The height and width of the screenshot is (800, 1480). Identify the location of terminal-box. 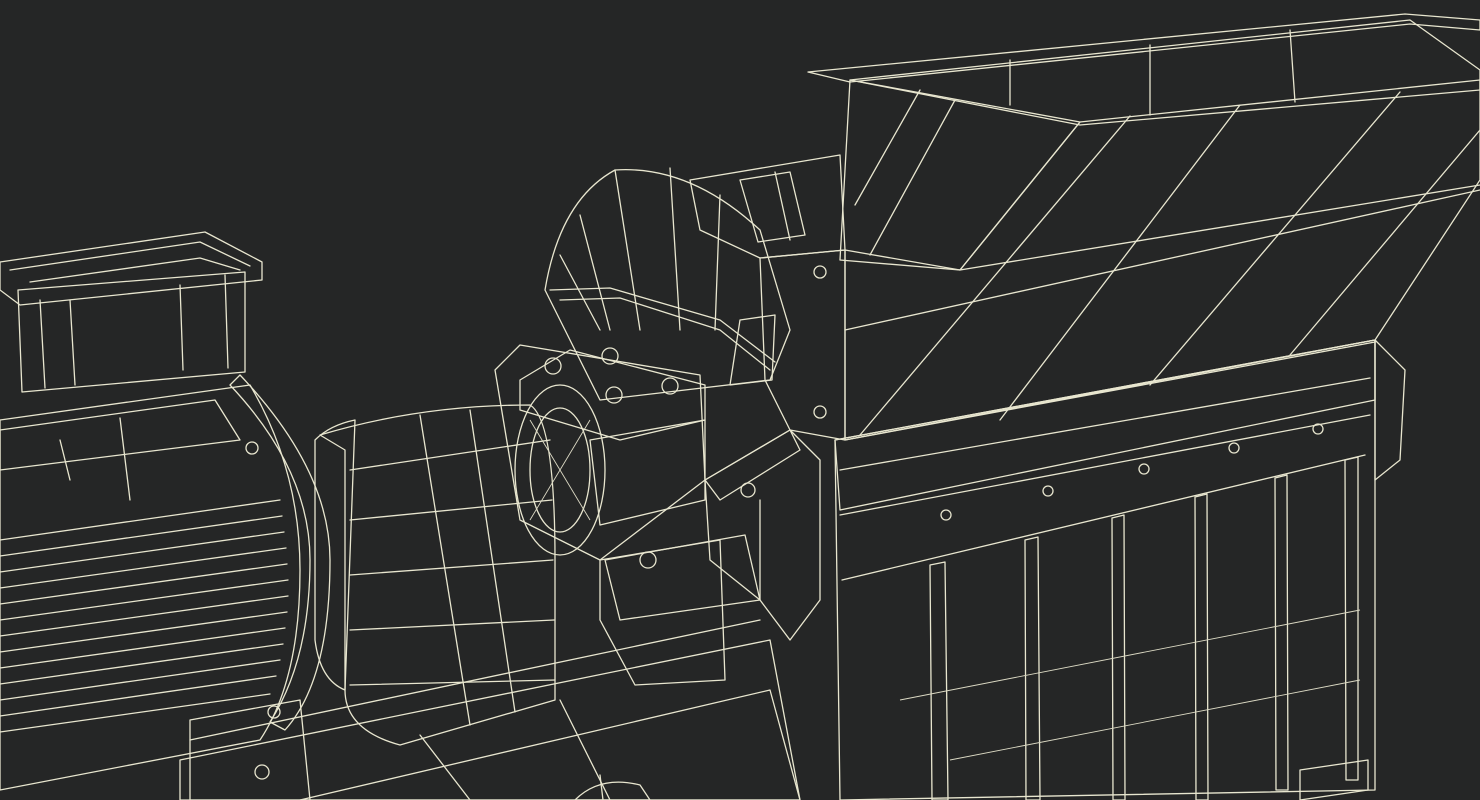
(131, 332).